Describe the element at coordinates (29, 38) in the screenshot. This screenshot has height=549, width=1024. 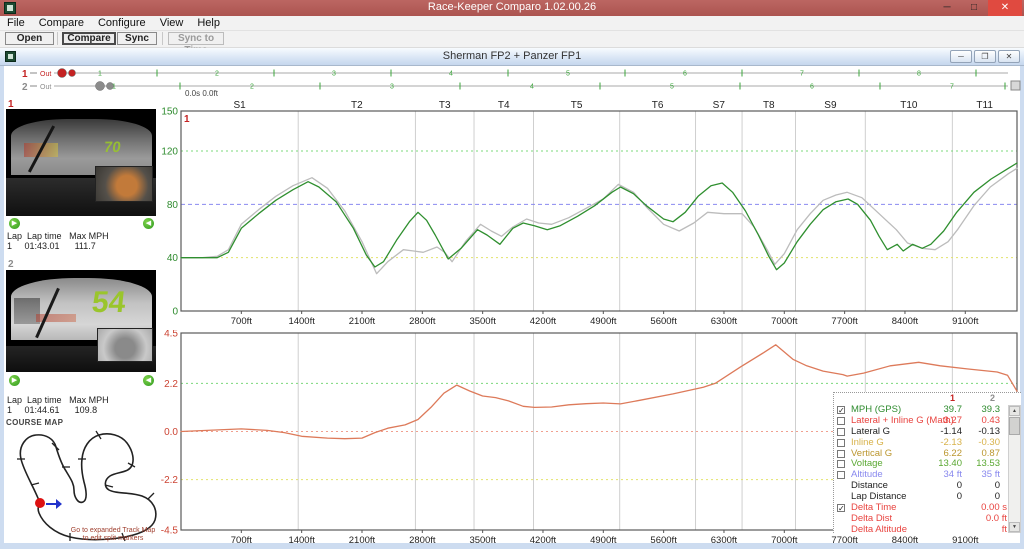
I see `open-button: Open` at that location.